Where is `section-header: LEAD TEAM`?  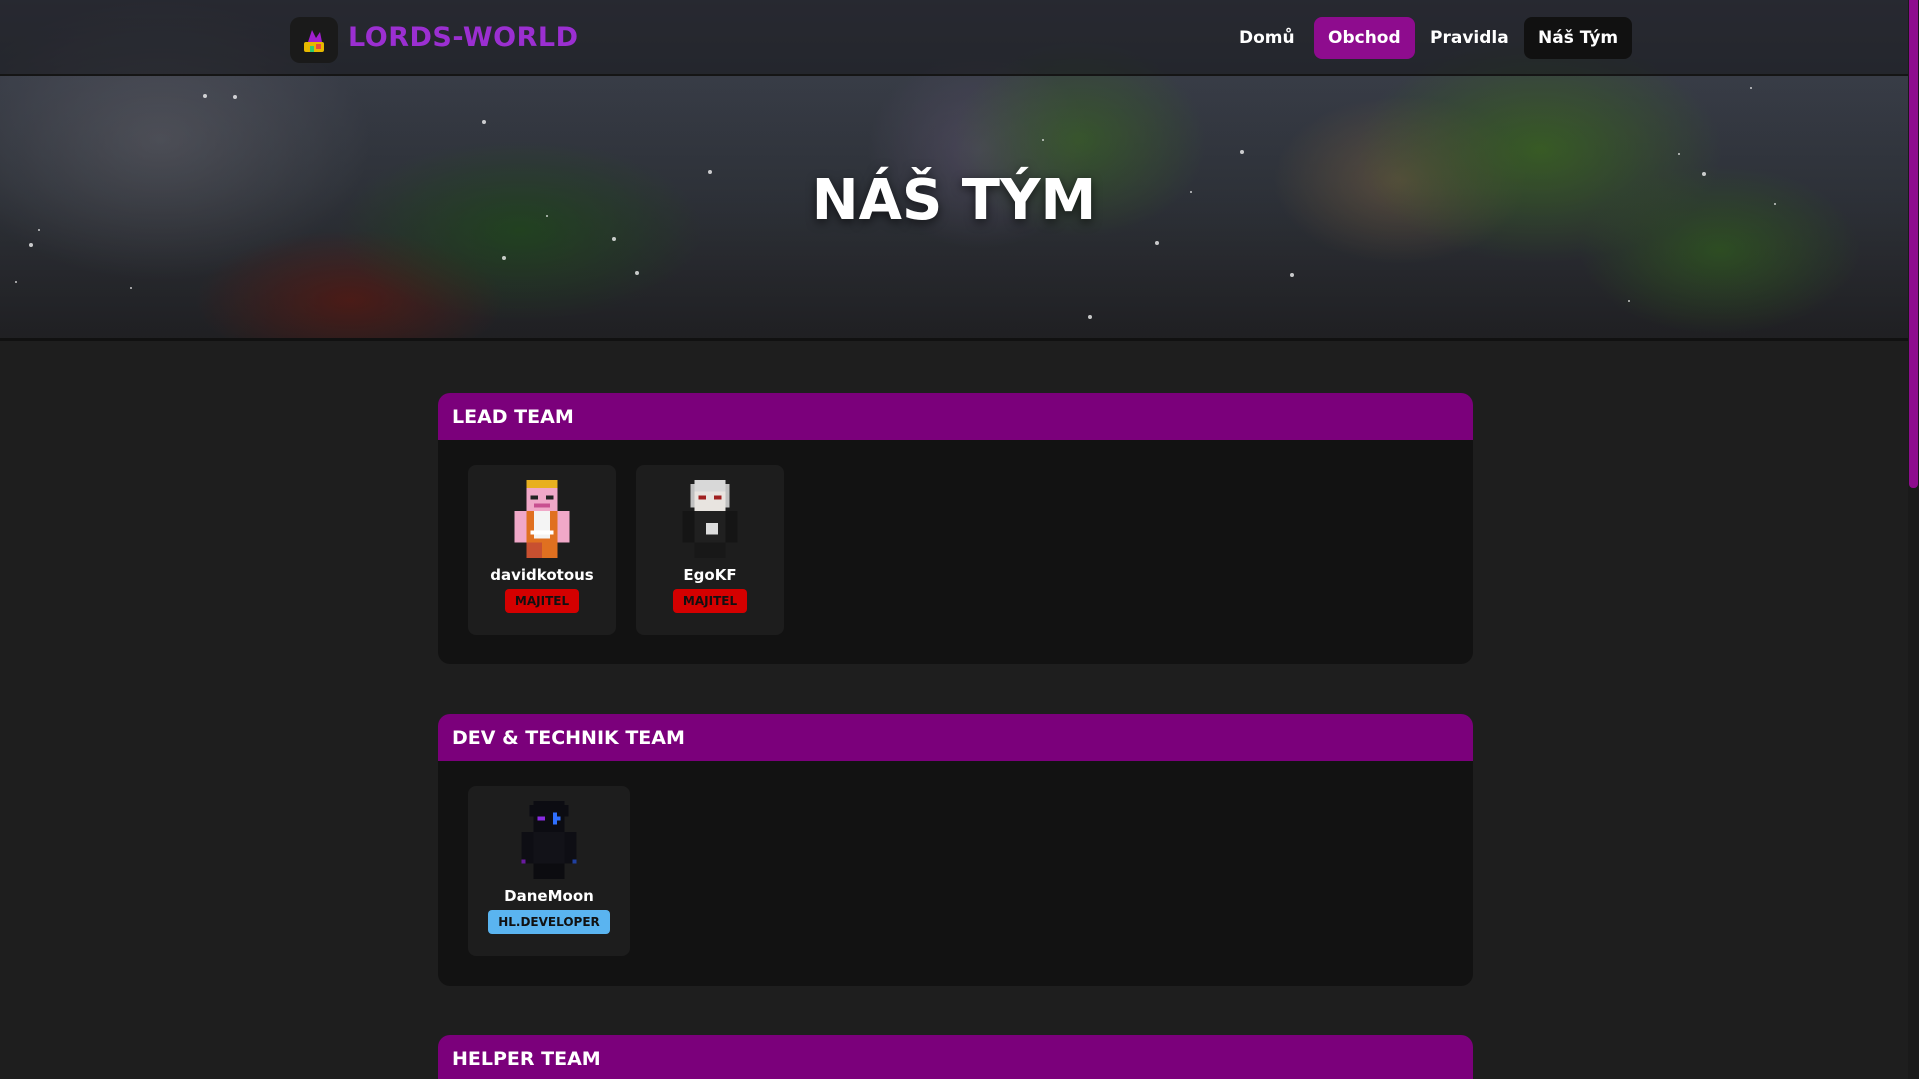
section-header: LEAD TEAM is located at coordinates (955, 416).